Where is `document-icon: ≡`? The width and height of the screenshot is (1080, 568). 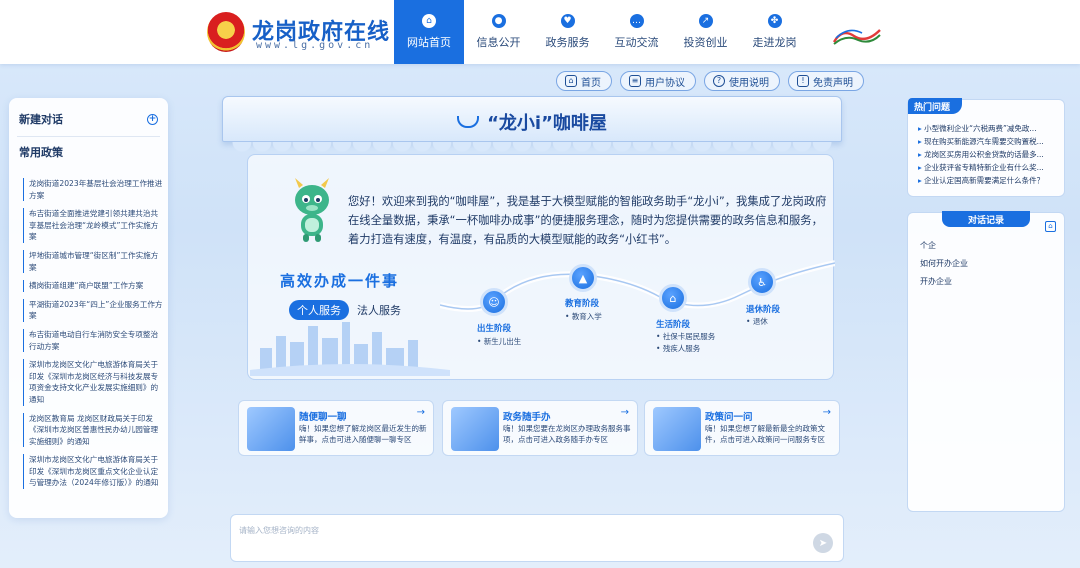
document-icon: ≡ is located at coordinates (635, 81).